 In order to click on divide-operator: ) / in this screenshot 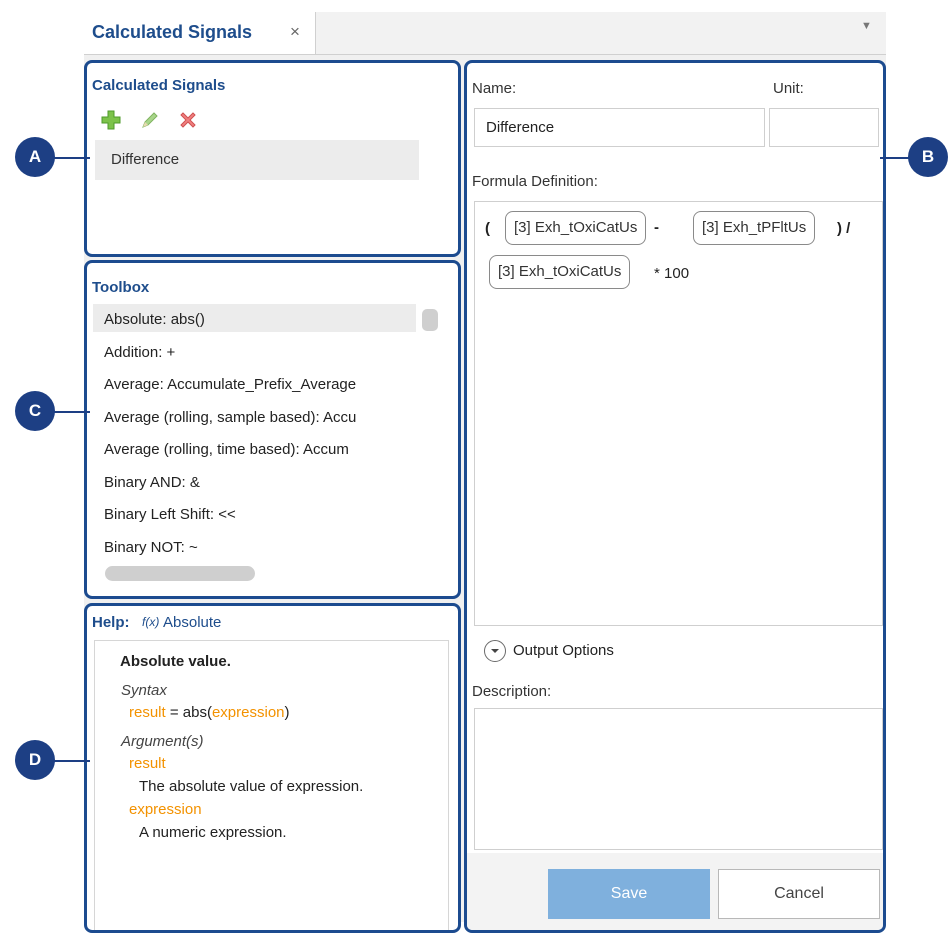, I will do `click(844, 228)`.